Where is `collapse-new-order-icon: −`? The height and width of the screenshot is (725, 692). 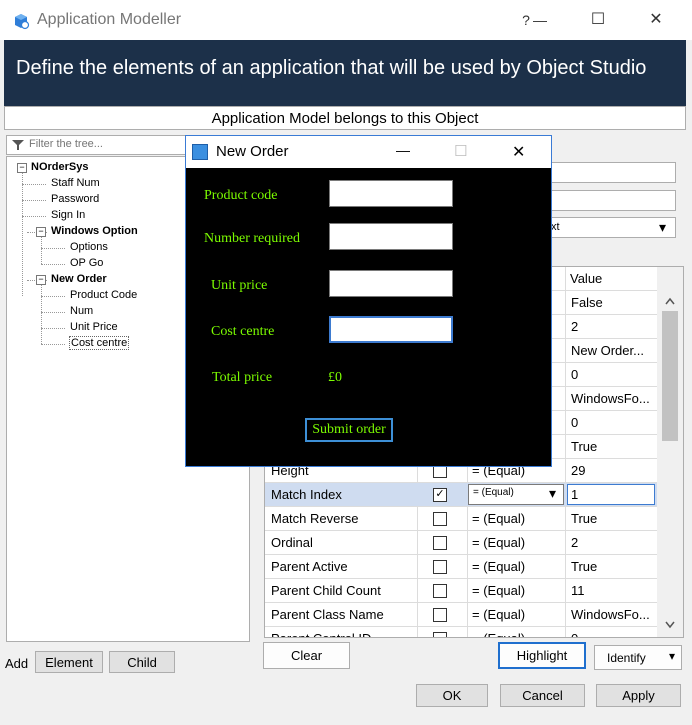 collapse-new-order-icon: − is located at coordinates (41, 280).